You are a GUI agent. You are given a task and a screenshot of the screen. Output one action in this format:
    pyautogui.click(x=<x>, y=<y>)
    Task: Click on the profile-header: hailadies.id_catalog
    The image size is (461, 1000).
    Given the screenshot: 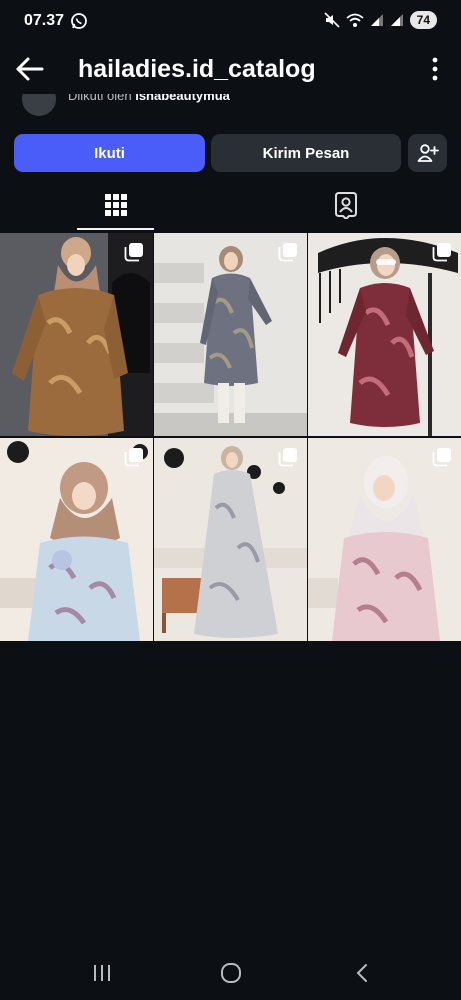 What is the action you would take?
    pyautogui.click(x=230, y=69)
    